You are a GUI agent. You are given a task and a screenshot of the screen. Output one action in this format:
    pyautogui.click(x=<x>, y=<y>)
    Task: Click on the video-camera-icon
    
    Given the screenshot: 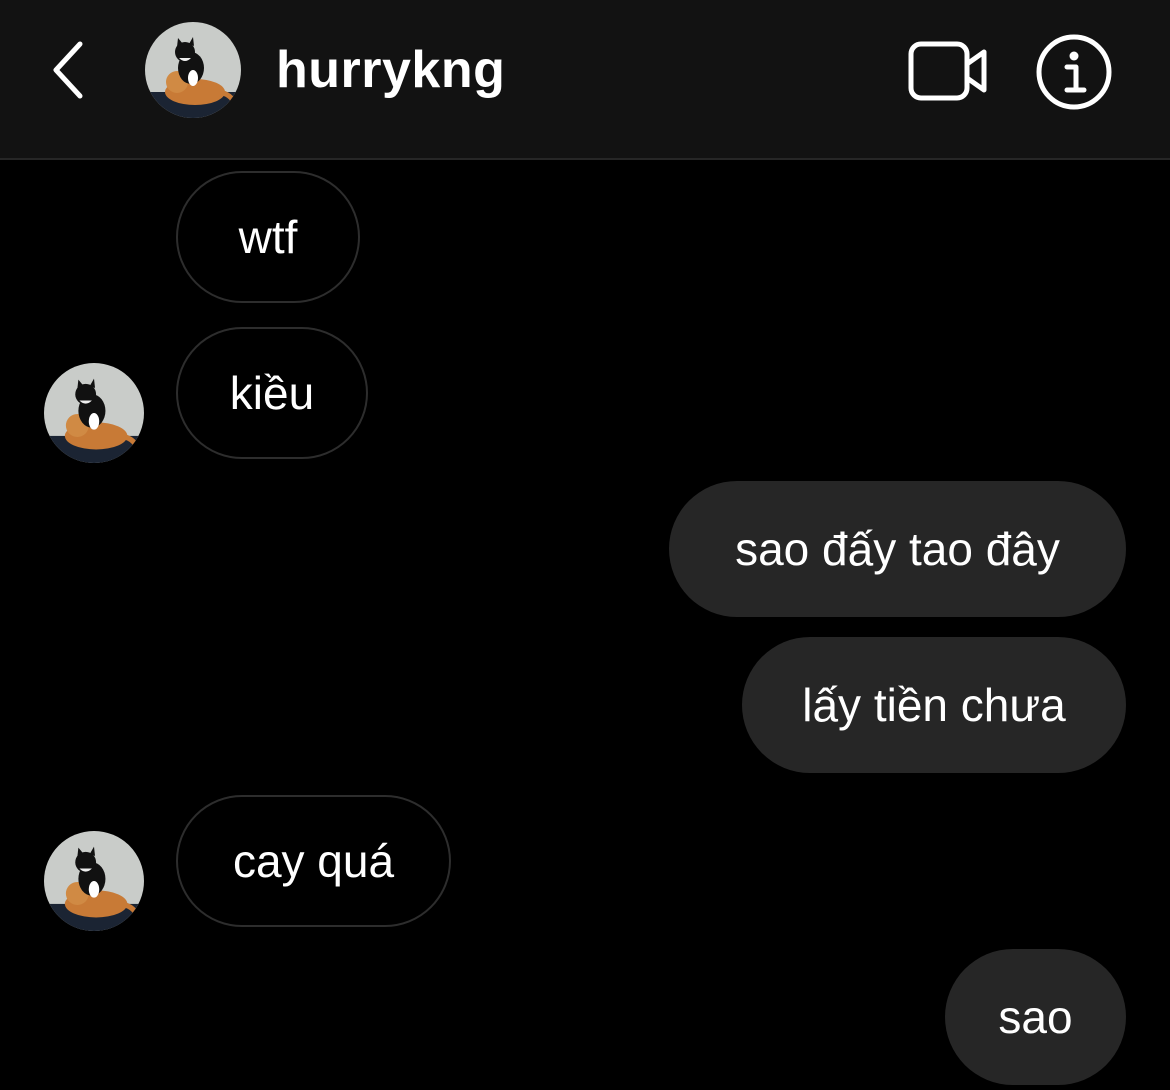 What is the action you would take?
    pyautogui.click(x=947, y=71)
    